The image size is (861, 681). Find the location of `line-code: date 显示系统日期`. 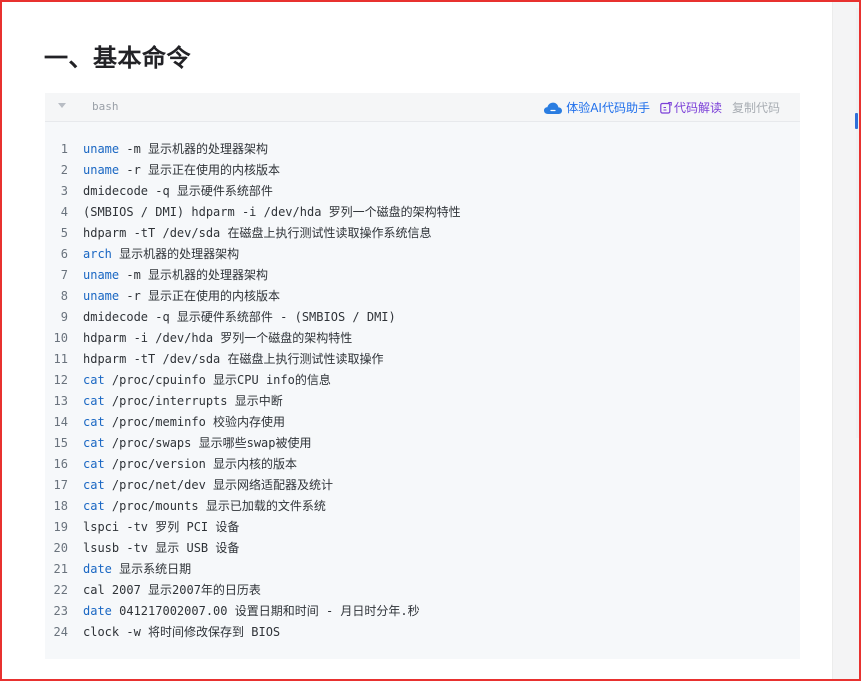

line-code: date 显示系统日期 is located at coordinates (137, 569).